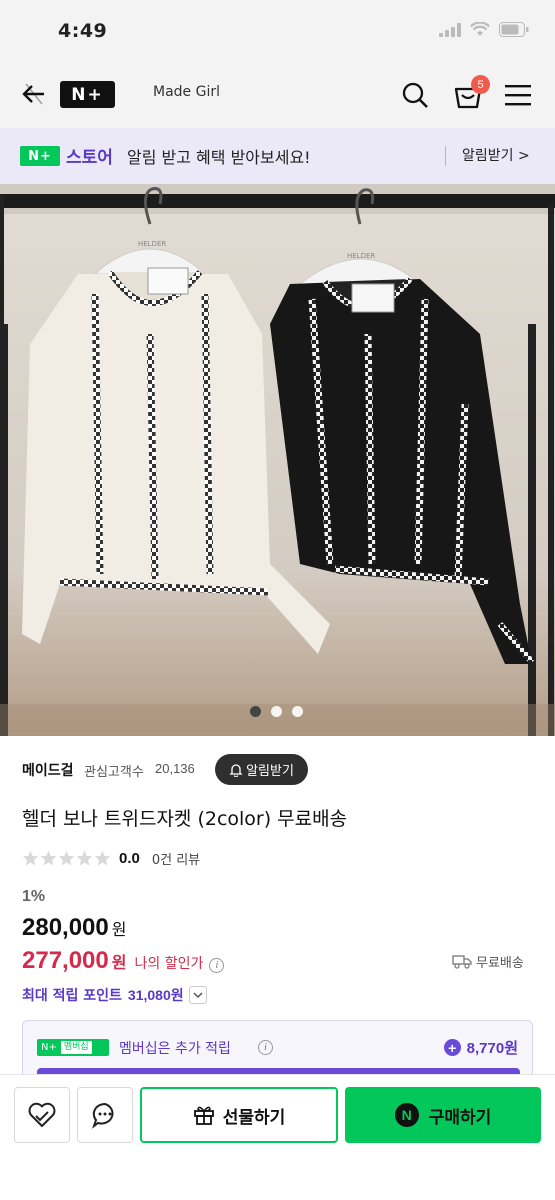 This screenshot has height=1200, width=555. Describe the element at coordinates (65, 960) in the screenshot. I see `sale-price-value: 277,000` at that location.